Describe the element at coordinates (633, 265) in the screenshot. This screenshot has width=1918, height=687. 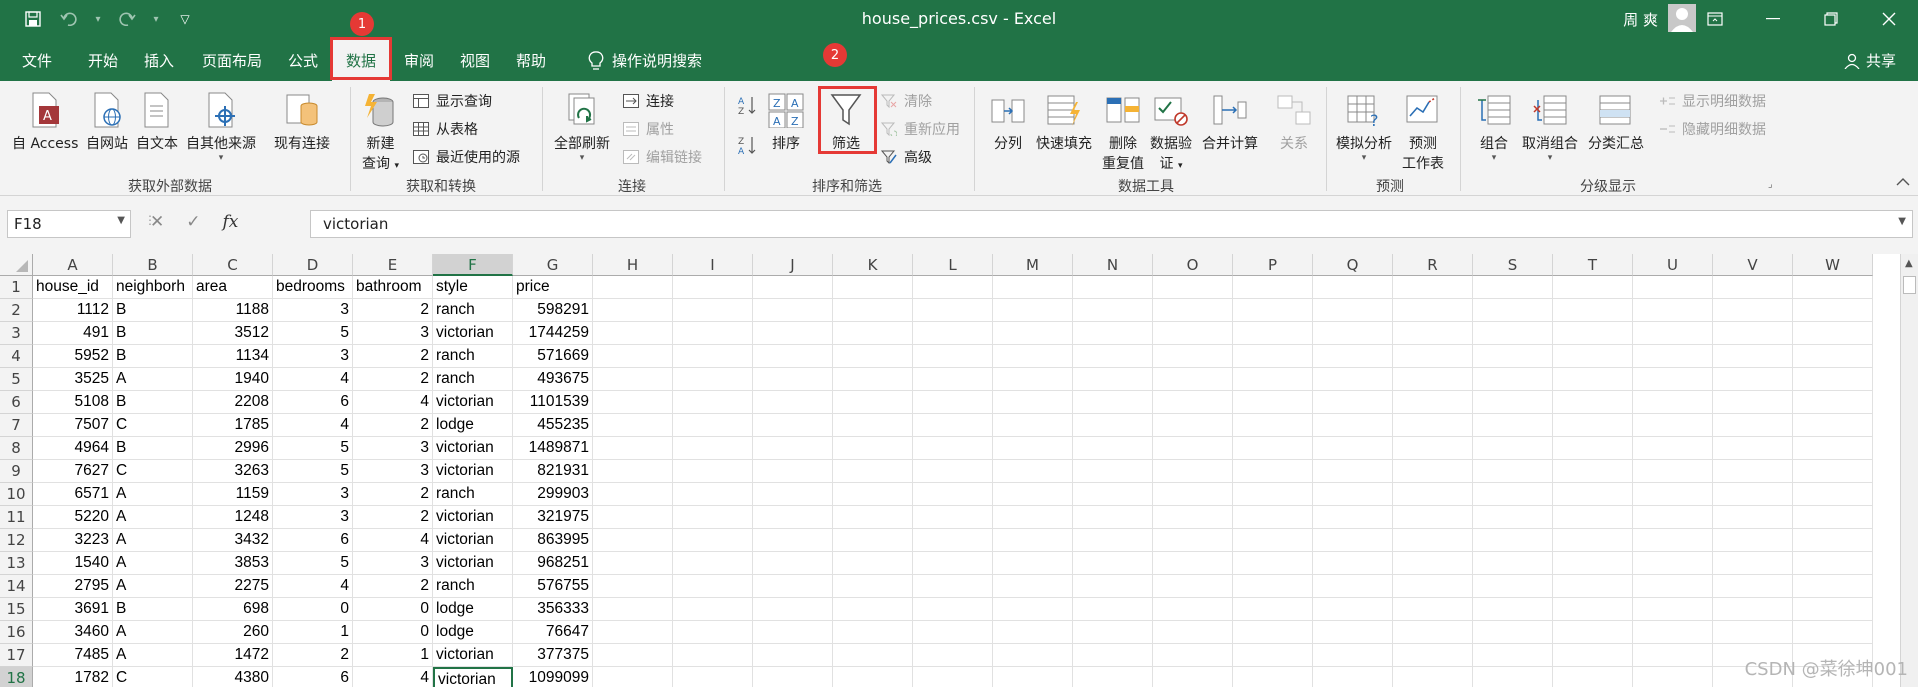
I see `column-header-h: H` at that location.